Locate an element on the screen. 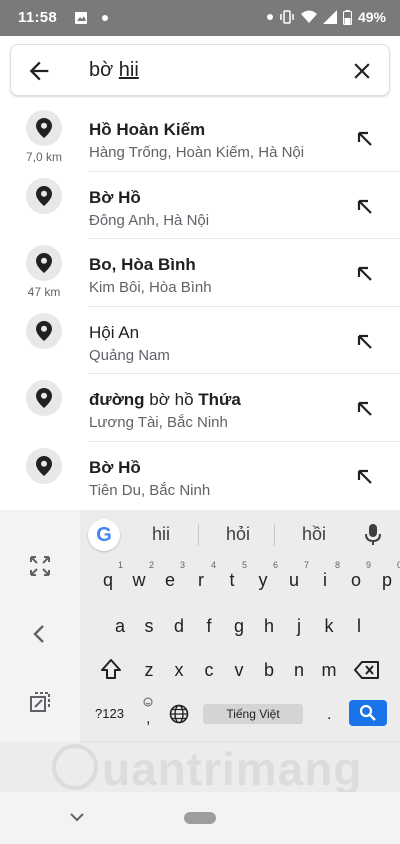 Image resolution: width=400 pixels, height=844 pixels. result-title: Bo, Hòa Bình is located at coordinates (142, 264).